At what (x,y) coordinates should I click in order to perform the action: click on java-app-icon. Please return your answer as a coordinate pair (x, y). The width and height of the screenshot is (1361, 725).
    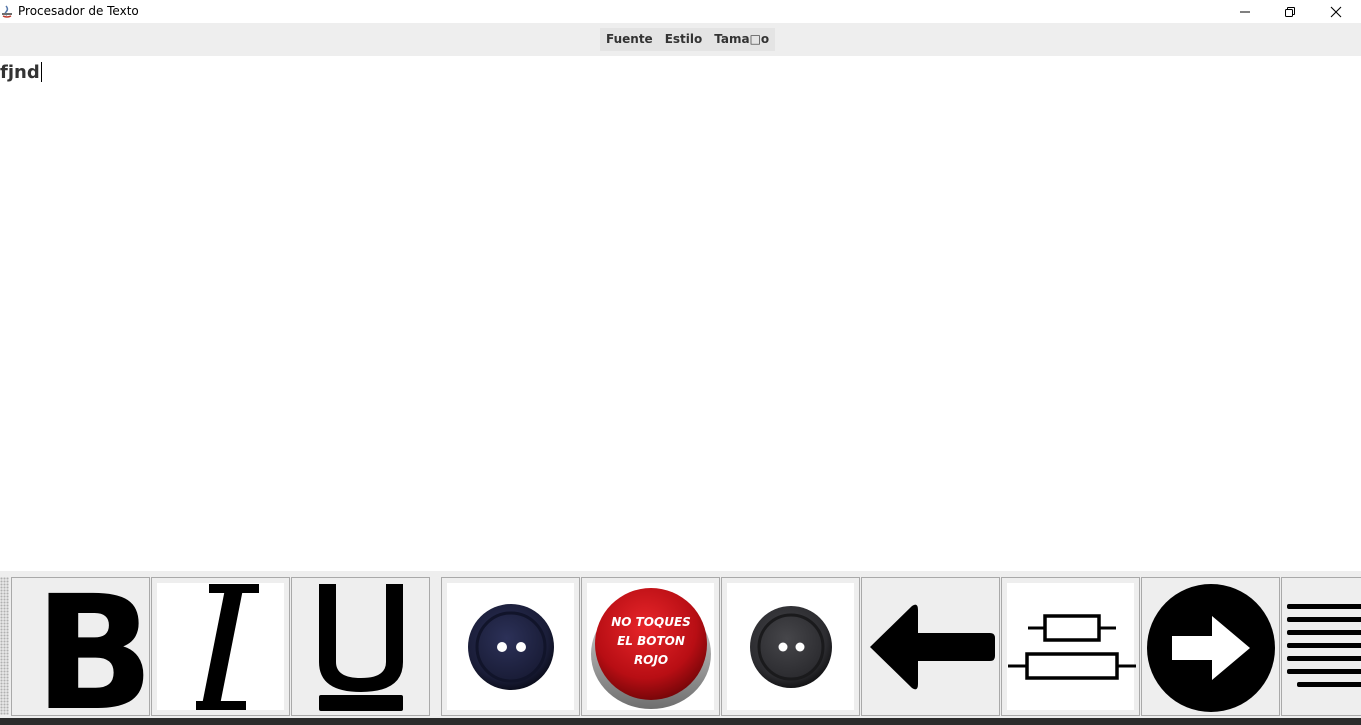
    Looking at the image, I should click on (7, 11).